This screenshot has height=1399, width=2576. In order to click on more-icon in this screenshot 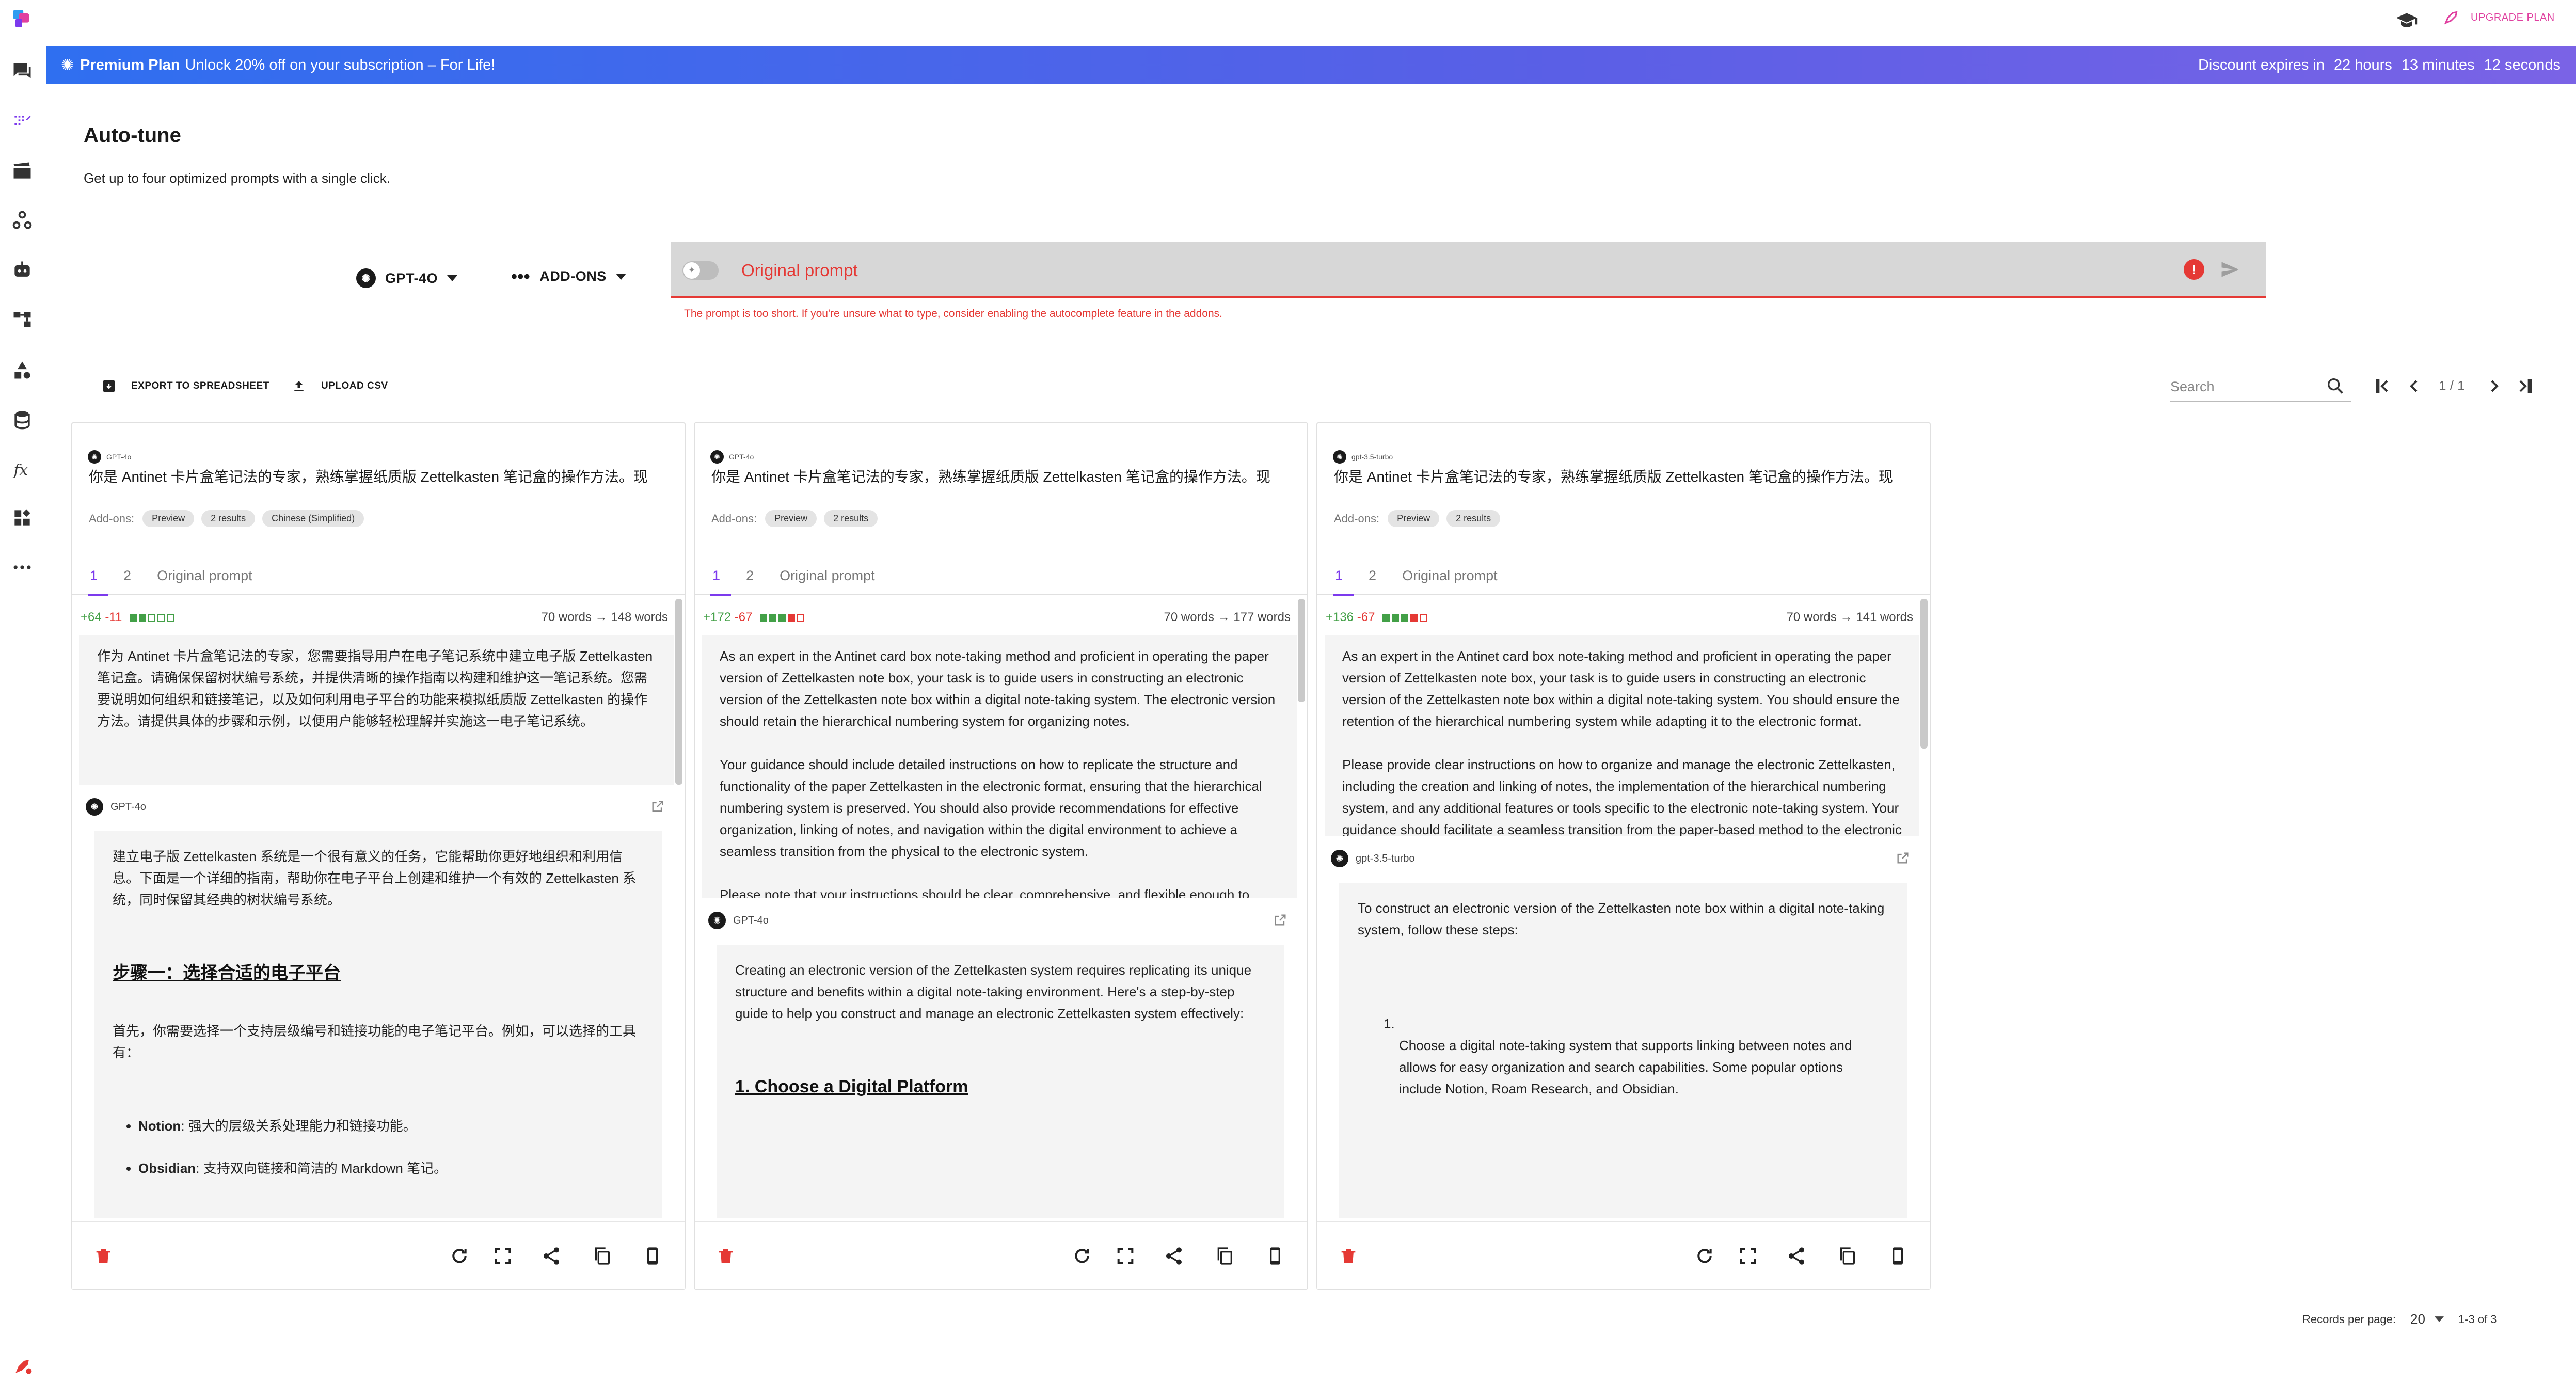, I will do `click(22, 567)`.